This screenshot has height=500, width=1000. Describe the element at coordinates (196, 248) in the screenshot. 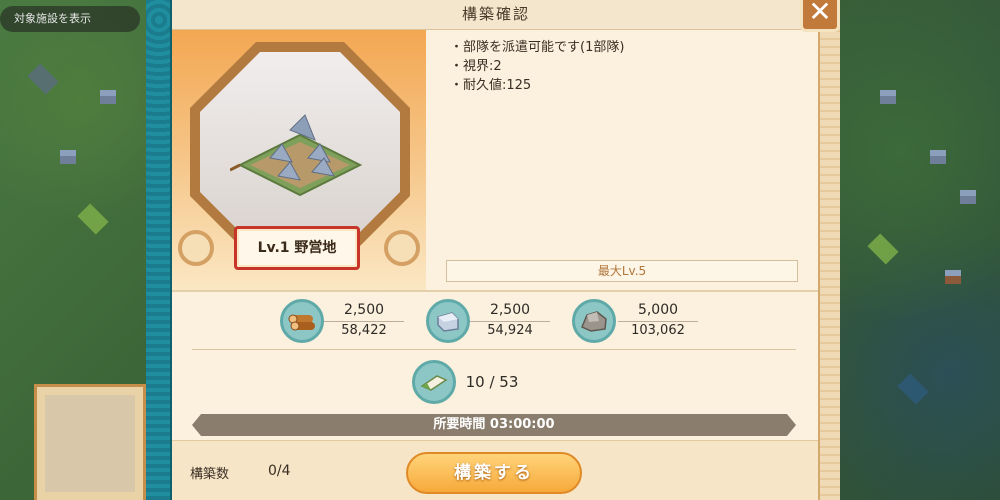

I see `ornament-left` at that location.